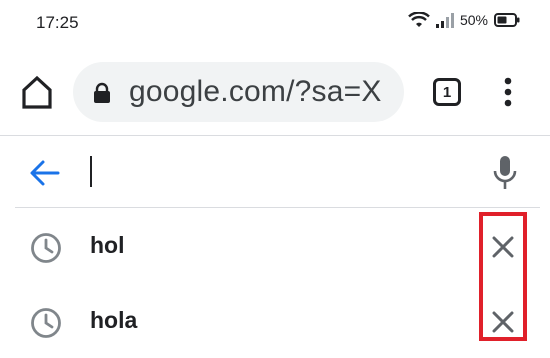 The height and width of the screenshot is (358, 550). I want to click on suggestion-text: hol, so click(107, 245).